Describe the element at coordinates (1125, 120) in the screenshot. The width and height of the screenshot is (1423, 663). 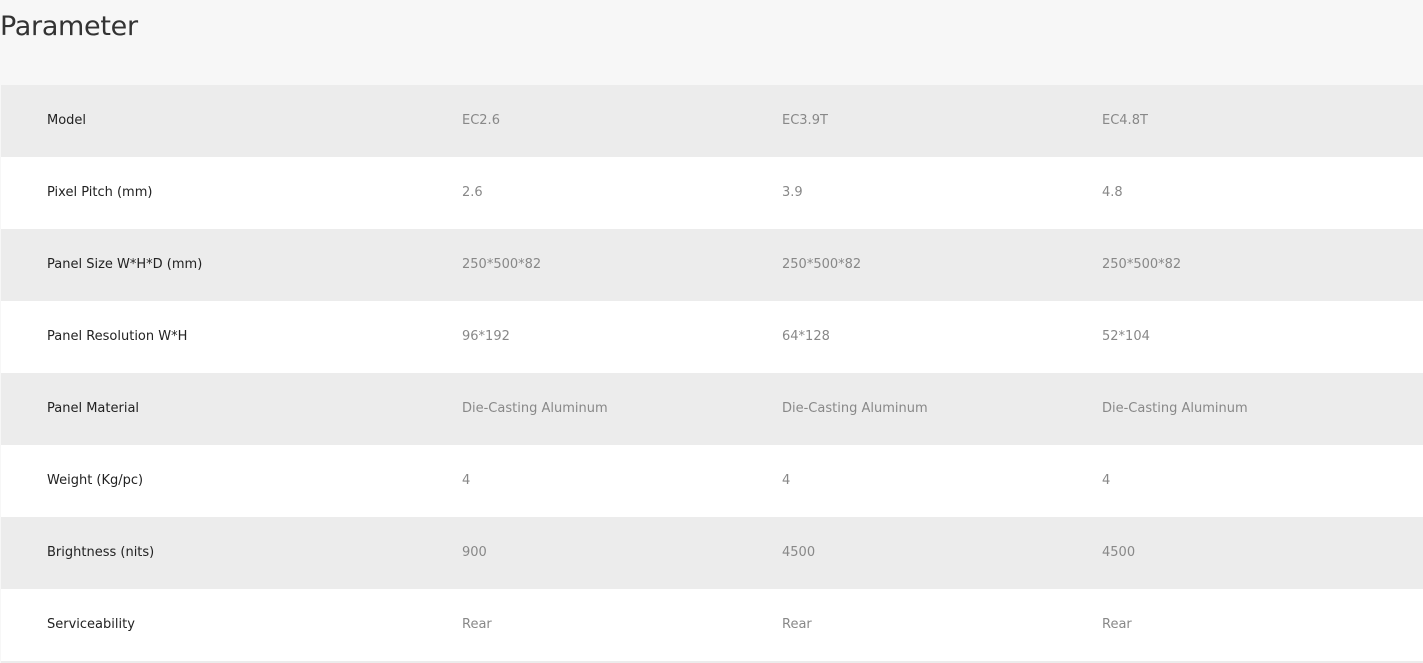
I see `row-value: EC4.8T` at that location.